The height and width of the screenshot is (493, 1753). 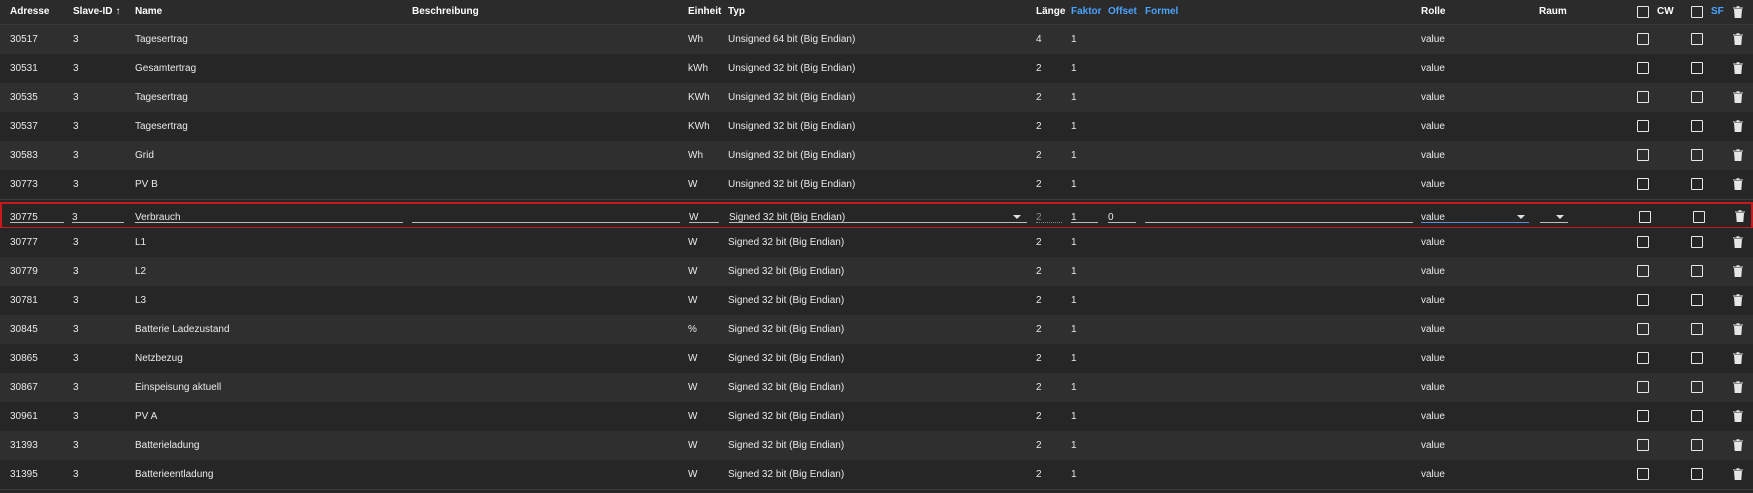 I want to click on header-name: Name, so click(x=148, y=11).